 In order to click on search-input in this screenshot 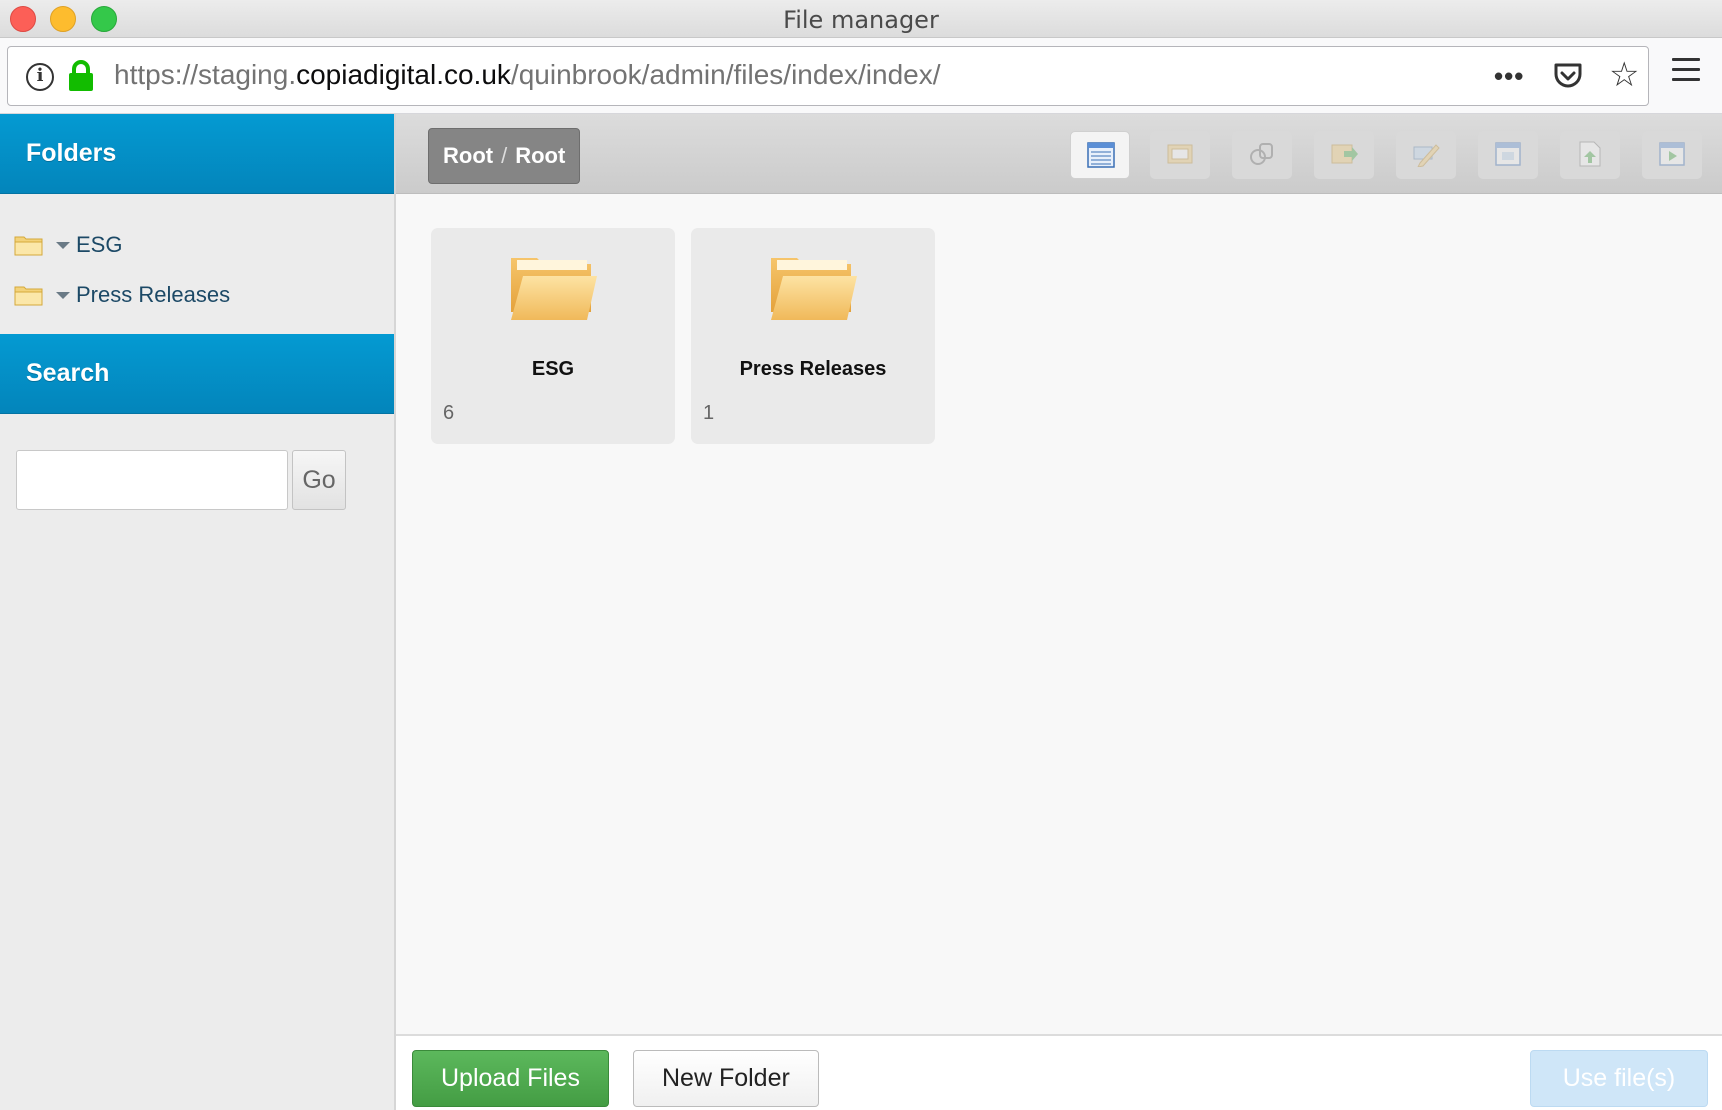, I will do `click(152, 480)`.